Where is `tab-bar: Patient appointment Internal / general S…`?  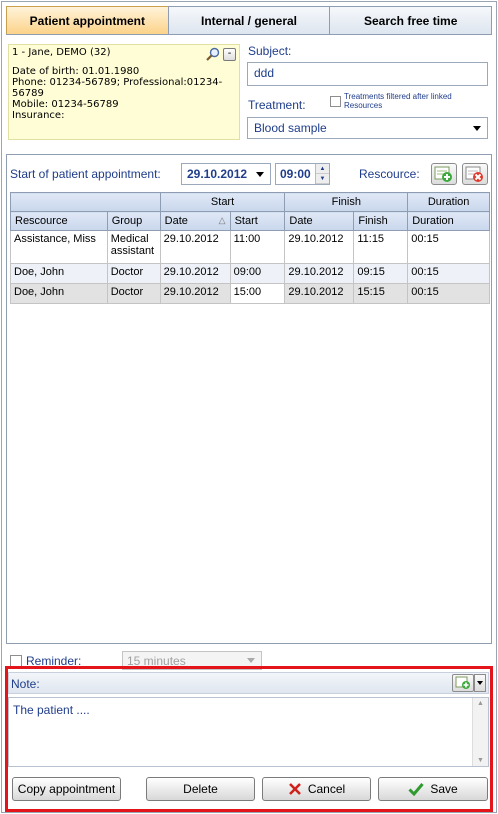 tab-bar: Patient appointment Internal / general S… is located at coordinates (249, 20).